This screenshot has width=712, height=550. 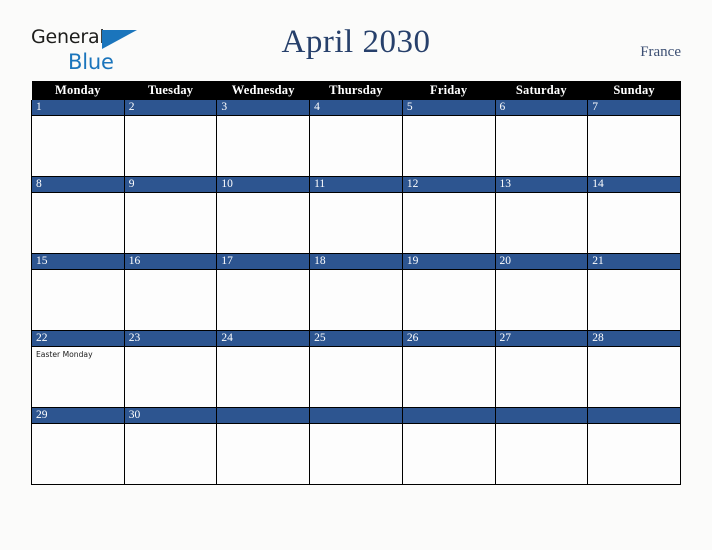 What do you see at coordinates (170, 292) in the screenshot?
I see `calendar-day-cell-16: 16` at bounding box center [170, 292].